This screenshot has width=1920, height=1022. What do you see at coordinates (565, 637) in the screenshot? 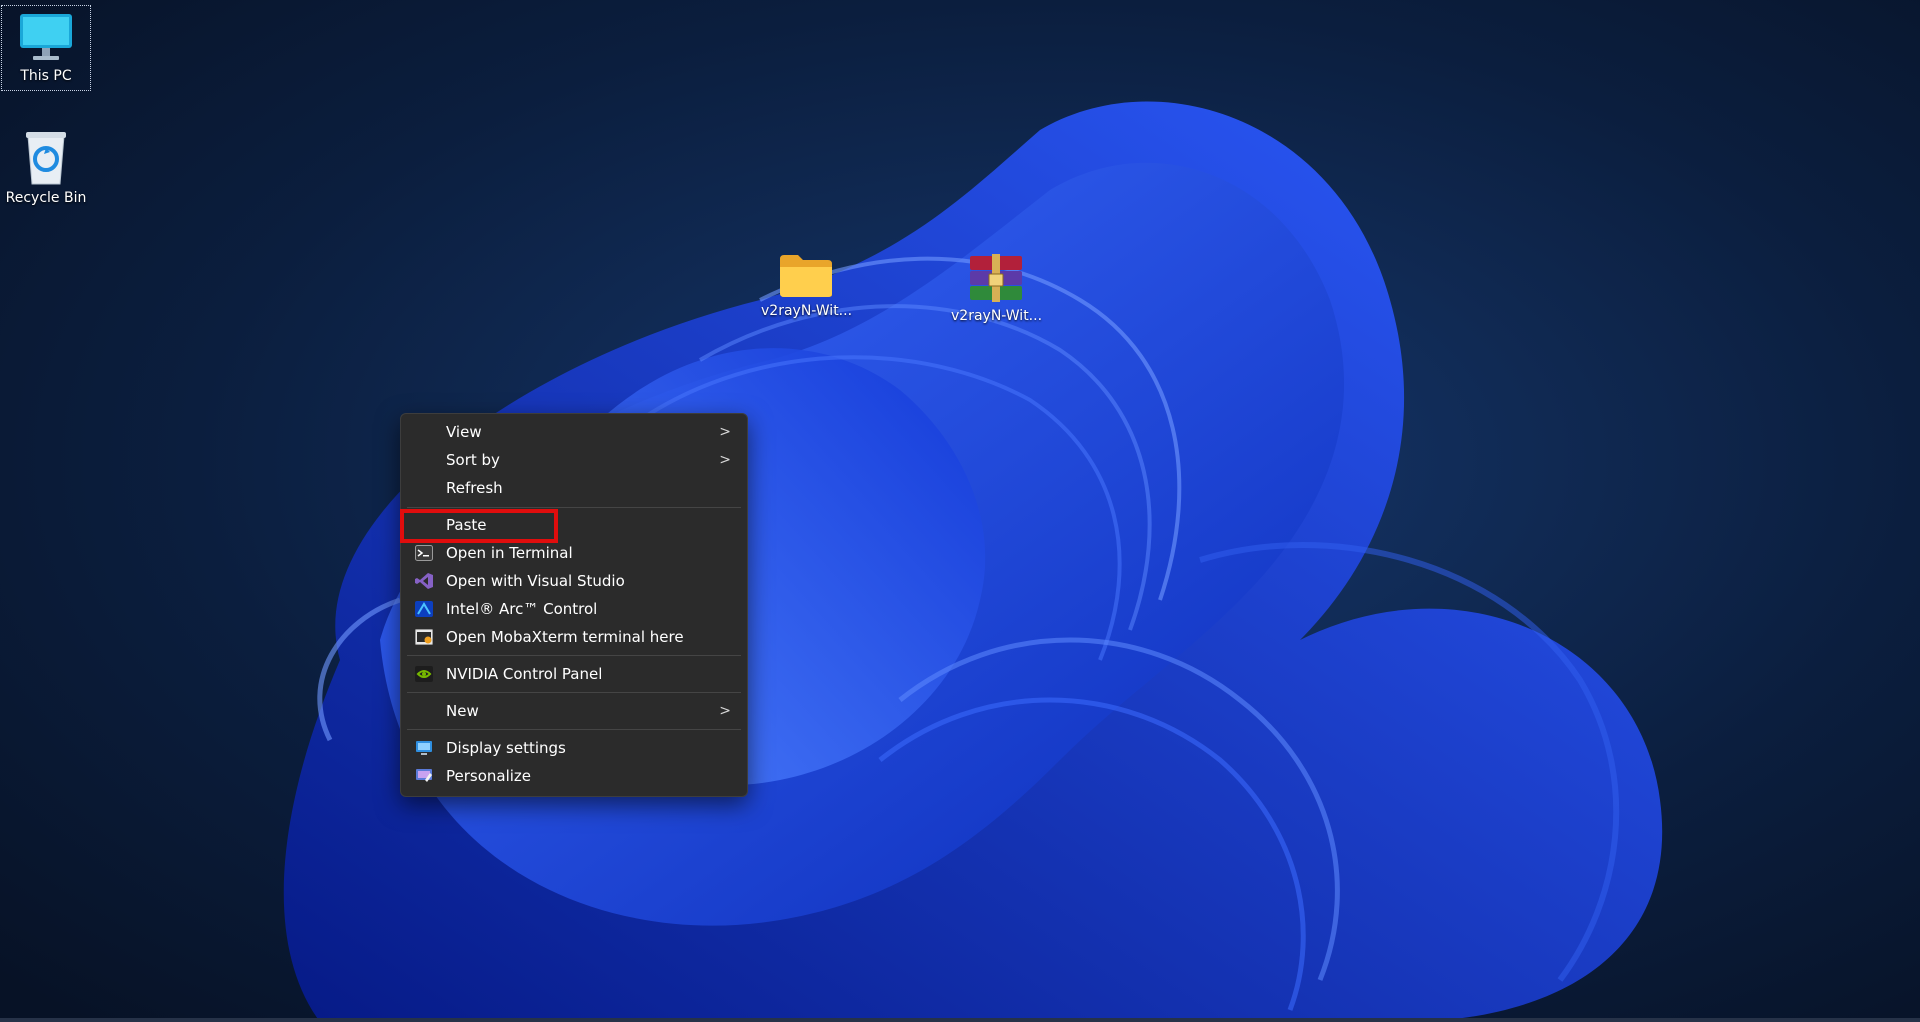
I see `menu-item-label: Open MobaXterm terminal here` at bounding box center [565, 637].